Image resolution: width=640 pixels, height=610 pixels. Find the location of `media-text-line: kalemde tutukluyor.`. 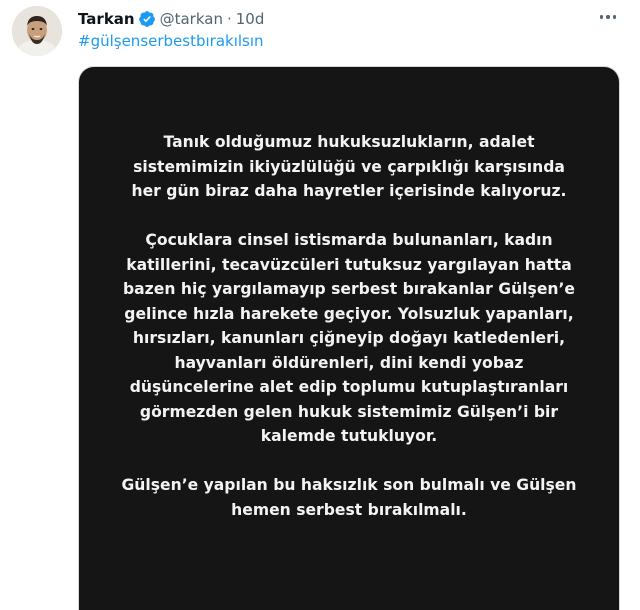

media-text-line: kalemde tutukluyor. is located at coordinates (349, 436).